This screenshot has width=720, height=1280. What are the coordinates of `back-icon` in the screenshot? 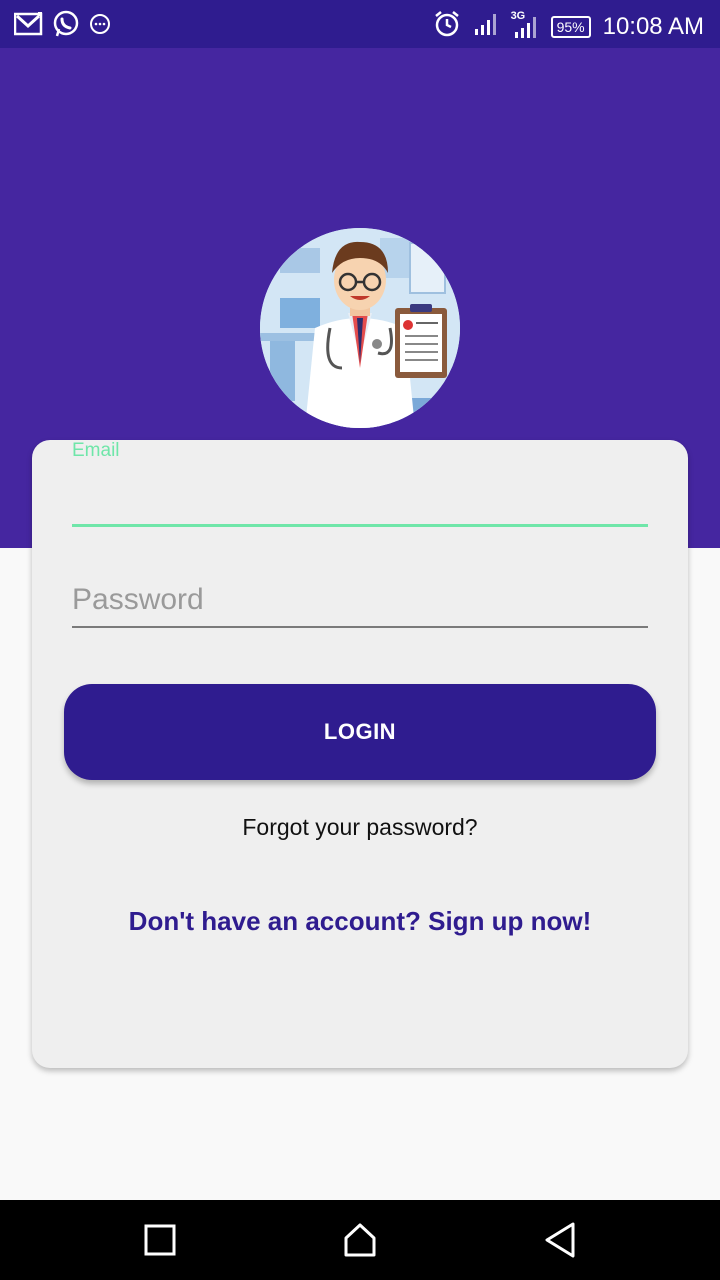 It's located at (560, 1240).